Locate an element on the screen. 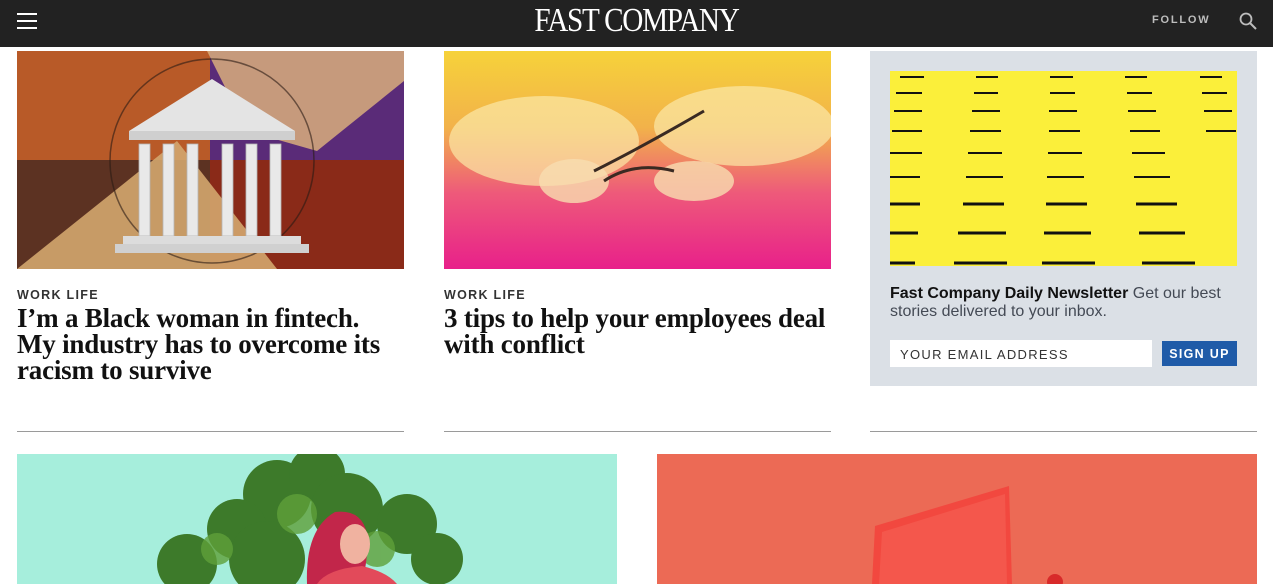 This screenshot has width=1273, height=584. article-image-red-laptop is located at coordinates (957, 519).